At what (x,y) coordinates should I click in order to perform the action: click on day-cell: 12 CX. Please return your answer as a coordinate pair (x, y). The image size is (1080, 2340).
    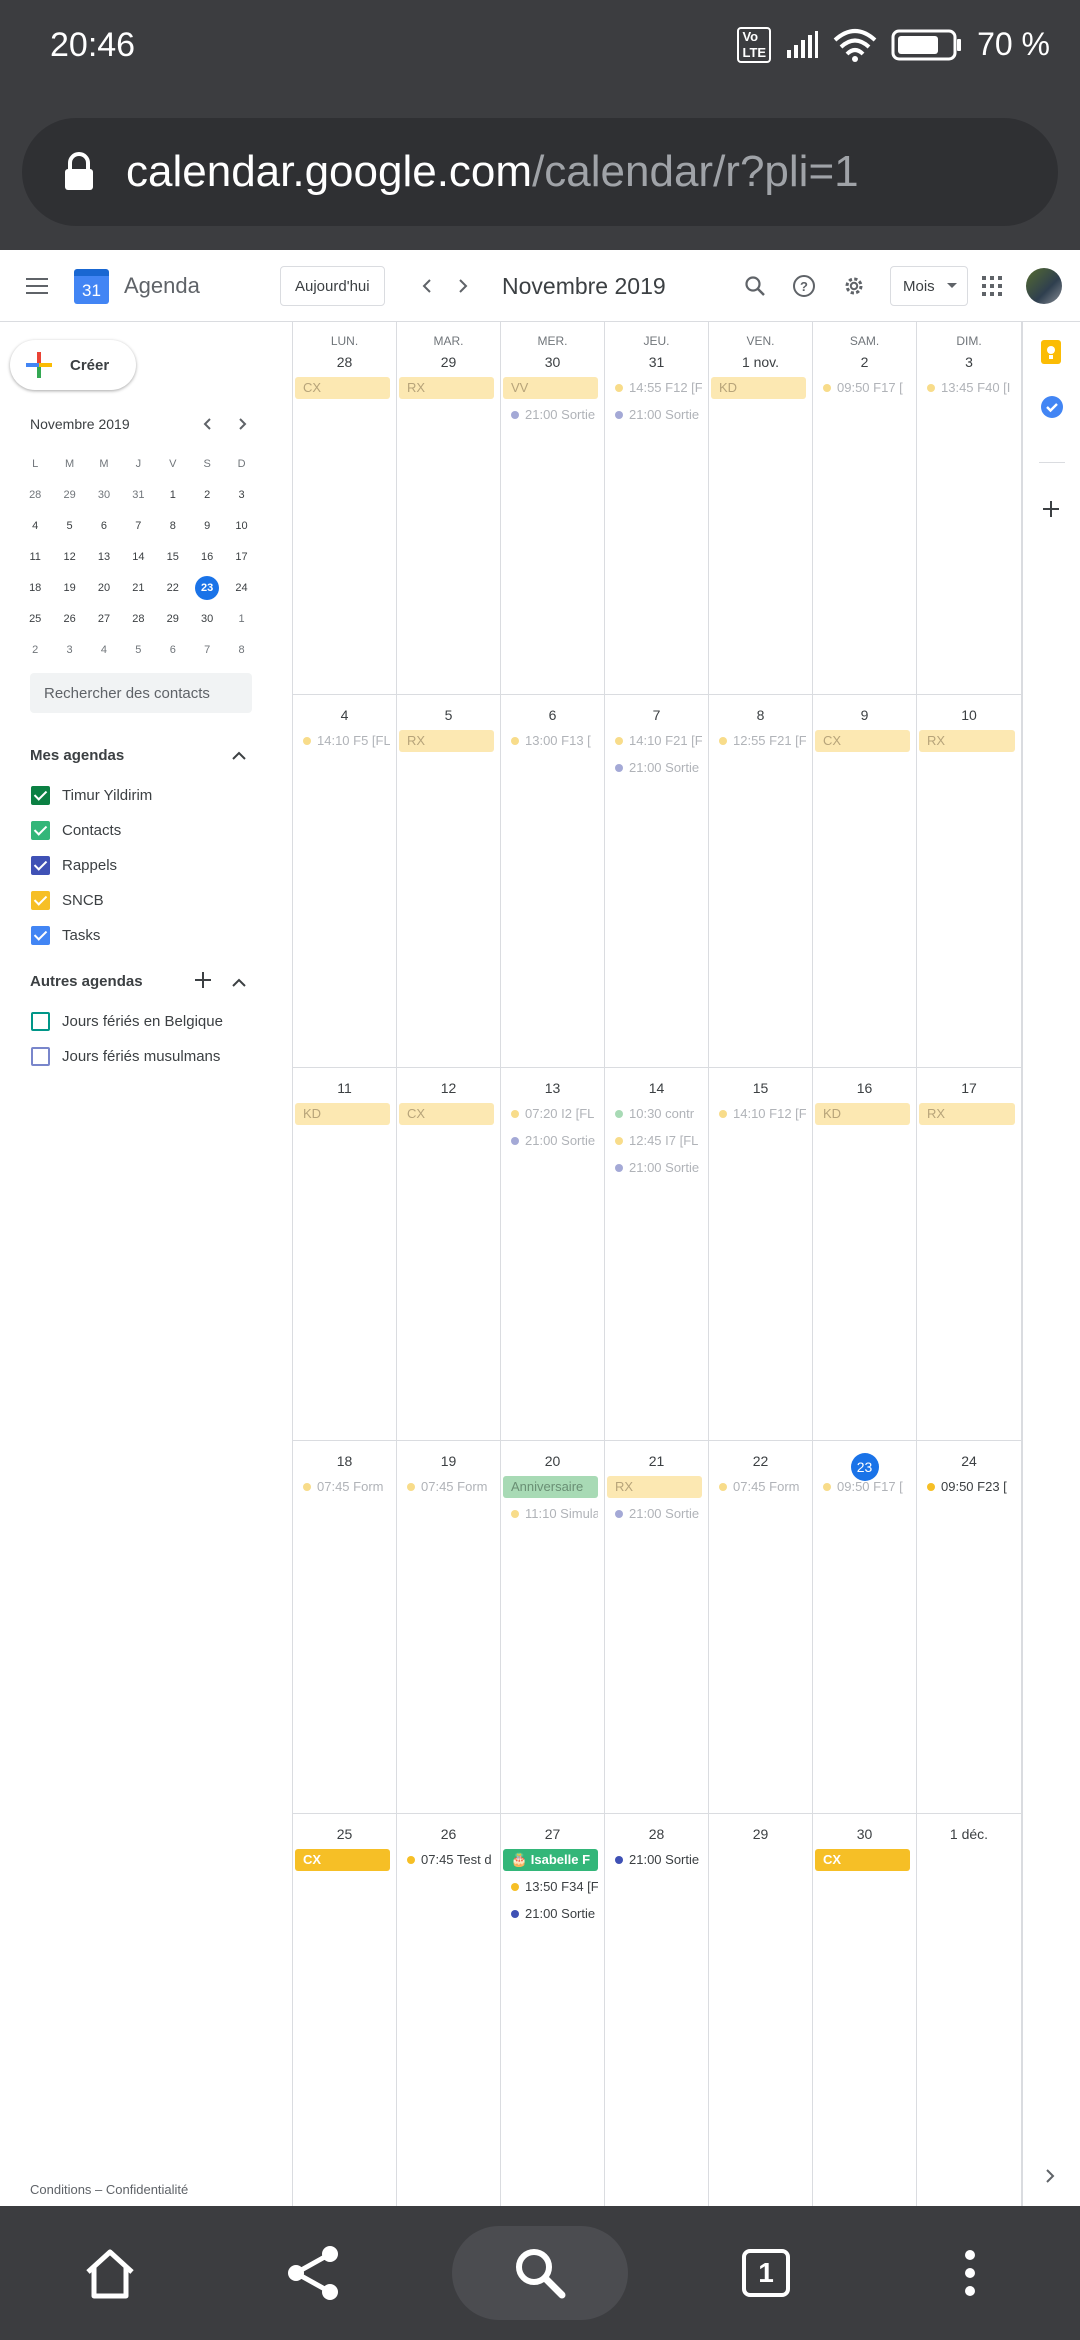
    Looking at the image, I should click on (449, 1254).